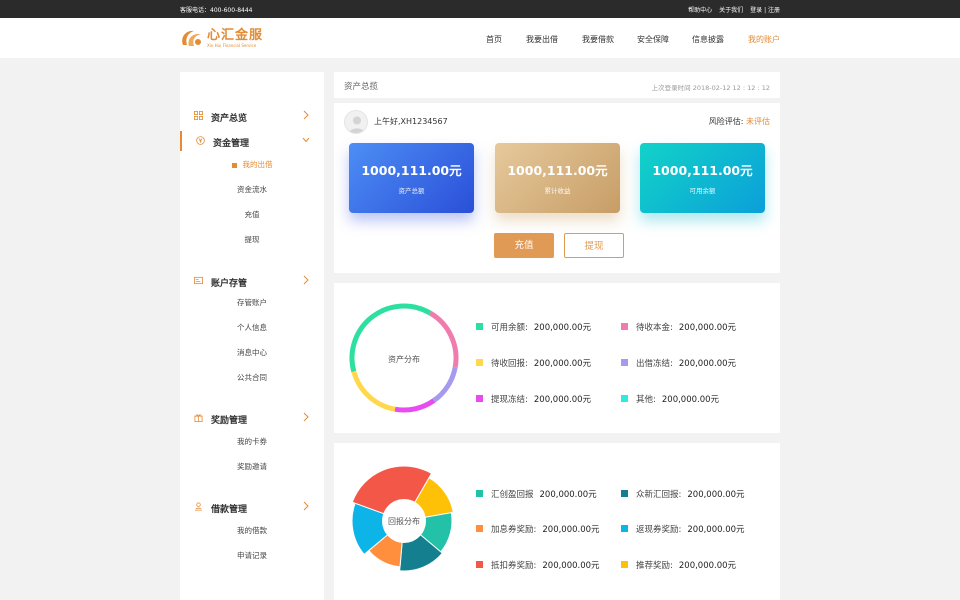  Describe the element at coordinates (678, 327) in the screenshot. I see `legend-pending-principal: 待收本金: 200,000.00元` at that location.